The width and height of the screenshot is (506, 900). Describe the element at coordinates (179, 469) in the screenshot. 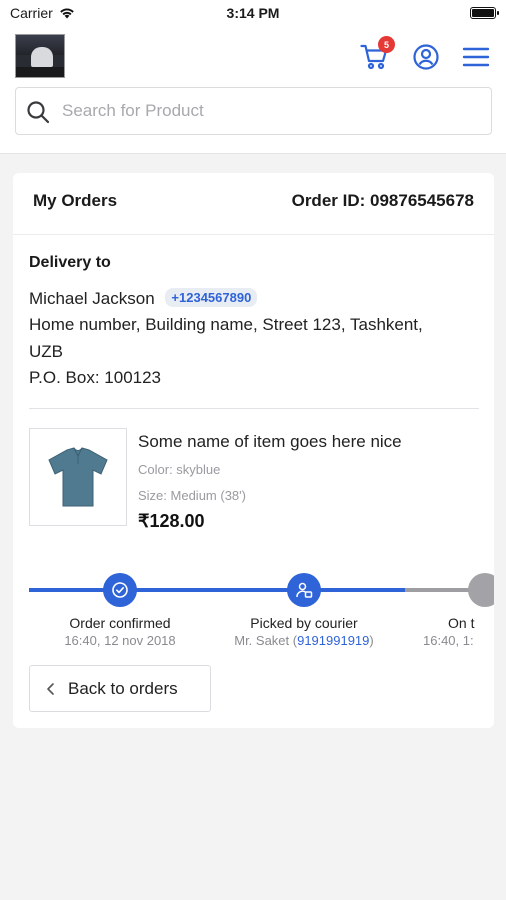

I see `product-color: Color: skyblue` at that location.